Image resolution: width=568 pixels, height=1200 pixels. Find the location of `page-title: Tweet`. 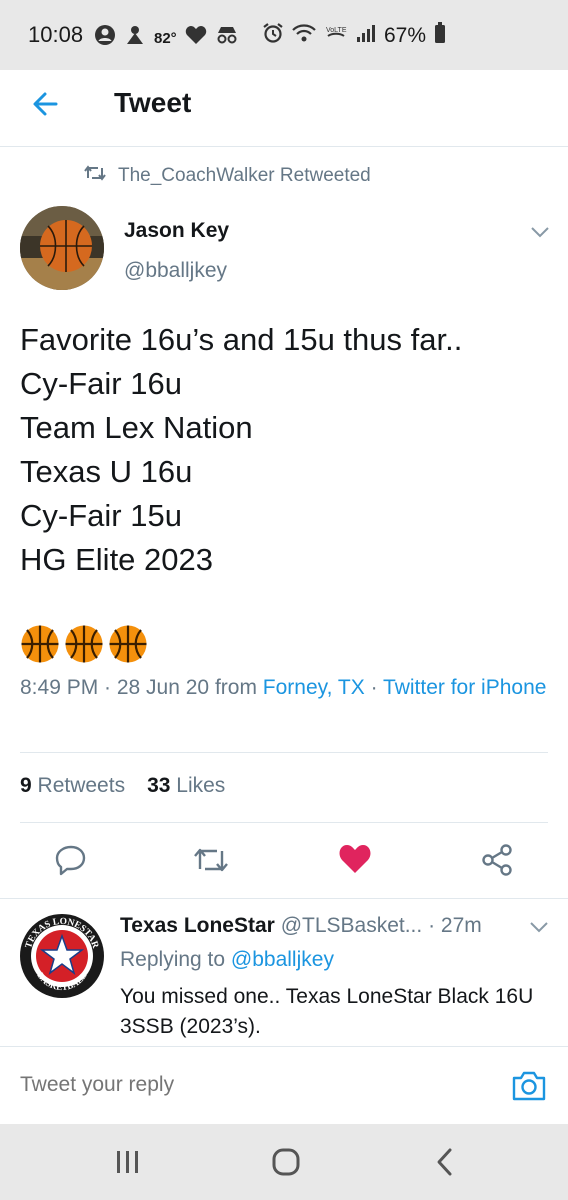

page-title: Tweet is located at coordinates (153, 102).